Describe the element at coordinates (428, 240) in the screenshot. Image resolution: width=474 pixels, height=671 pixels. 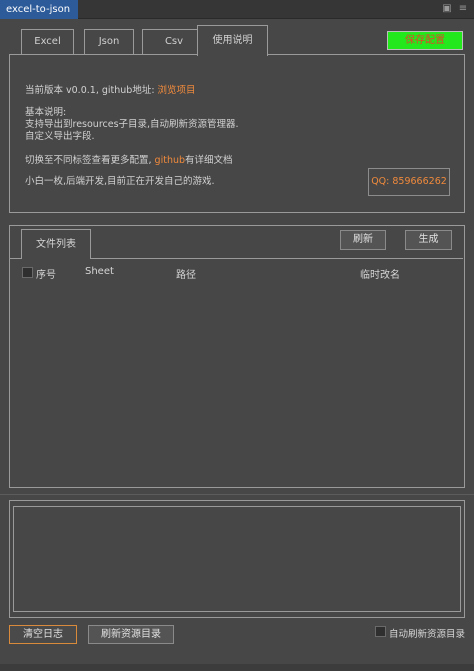
I see `generate-button: 生成` at that location.